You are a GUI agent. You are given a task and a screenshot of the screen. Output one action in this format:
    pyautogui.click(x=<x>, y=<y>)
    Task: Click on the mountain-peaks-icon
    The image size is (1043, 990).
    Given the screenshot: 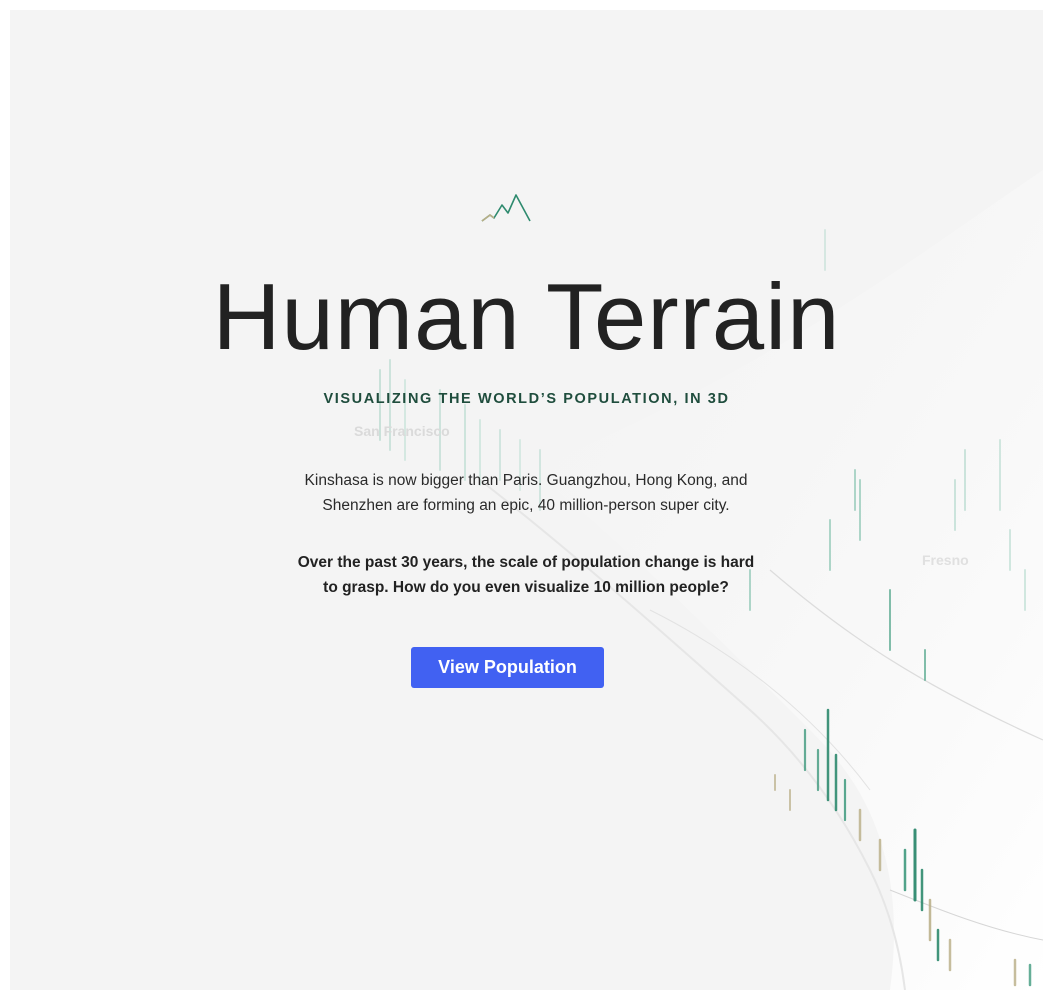 What is the action you would take?
    pyautogui.click(x=506, y=208)
    